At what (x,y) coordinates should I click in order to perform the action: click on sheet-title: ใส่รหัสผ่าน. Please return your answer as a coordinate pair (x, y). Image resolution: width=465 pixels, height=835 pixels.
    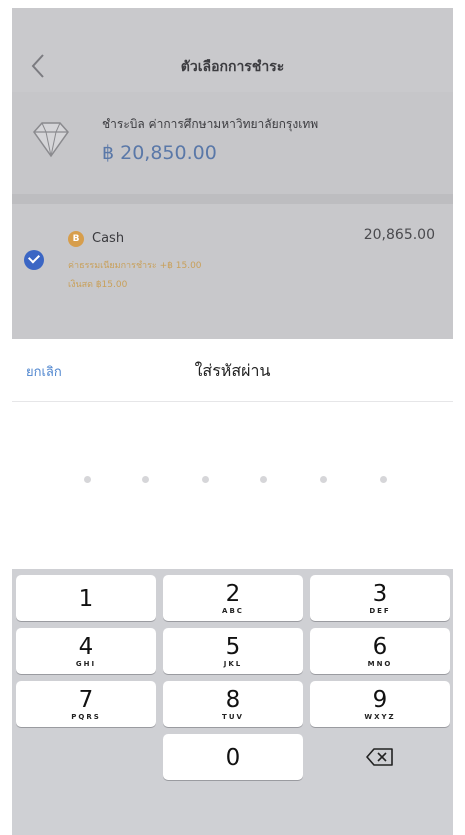
    Looking at the image, I should click on (232, 370).